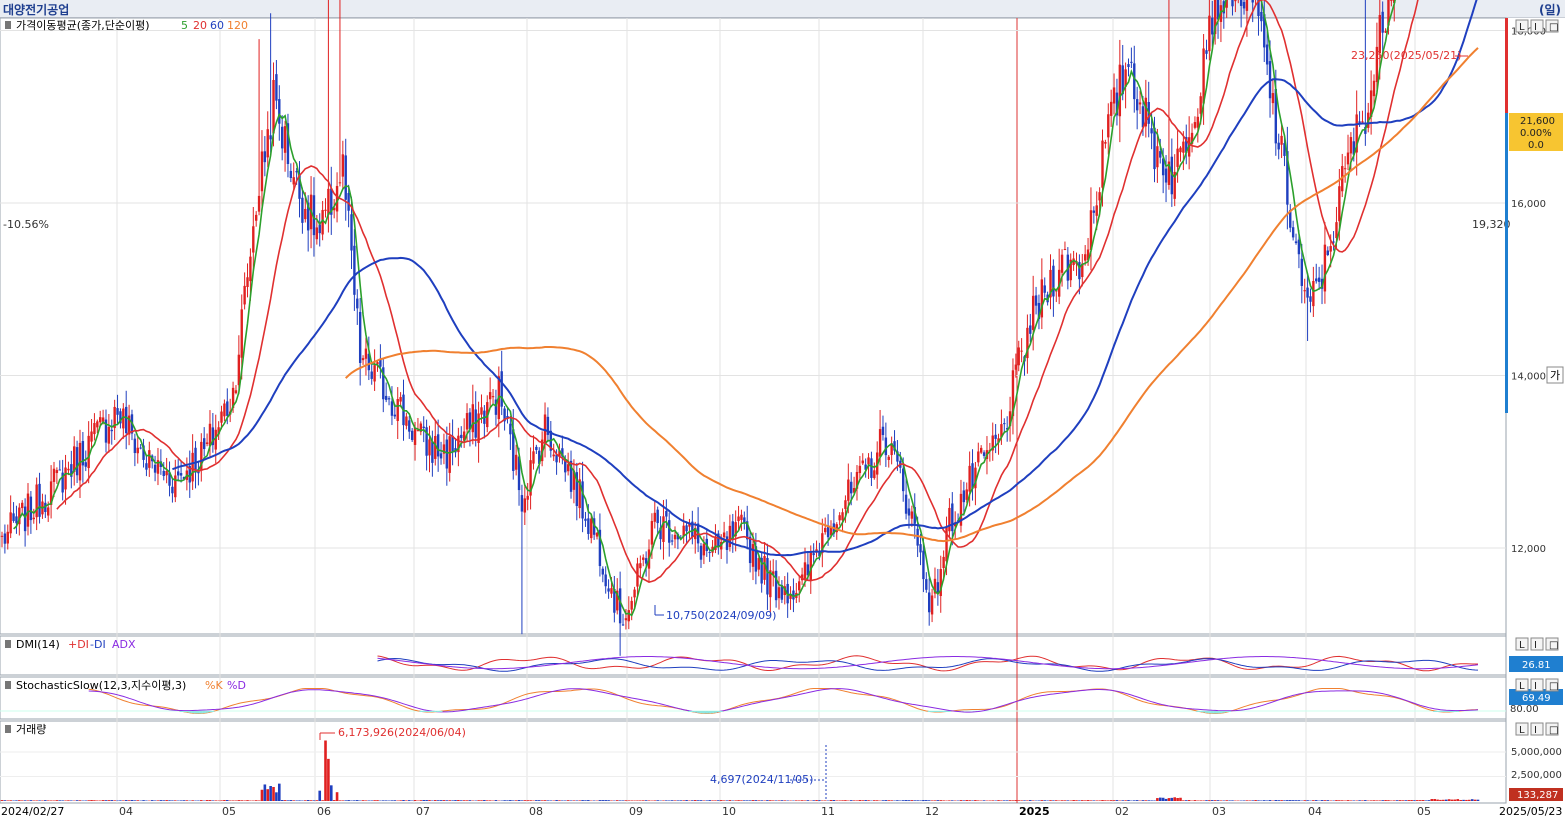 Image resolution: width=1565 pixels, height=820 pixels. I want to click on price-panel-marker, so click(8, 25).